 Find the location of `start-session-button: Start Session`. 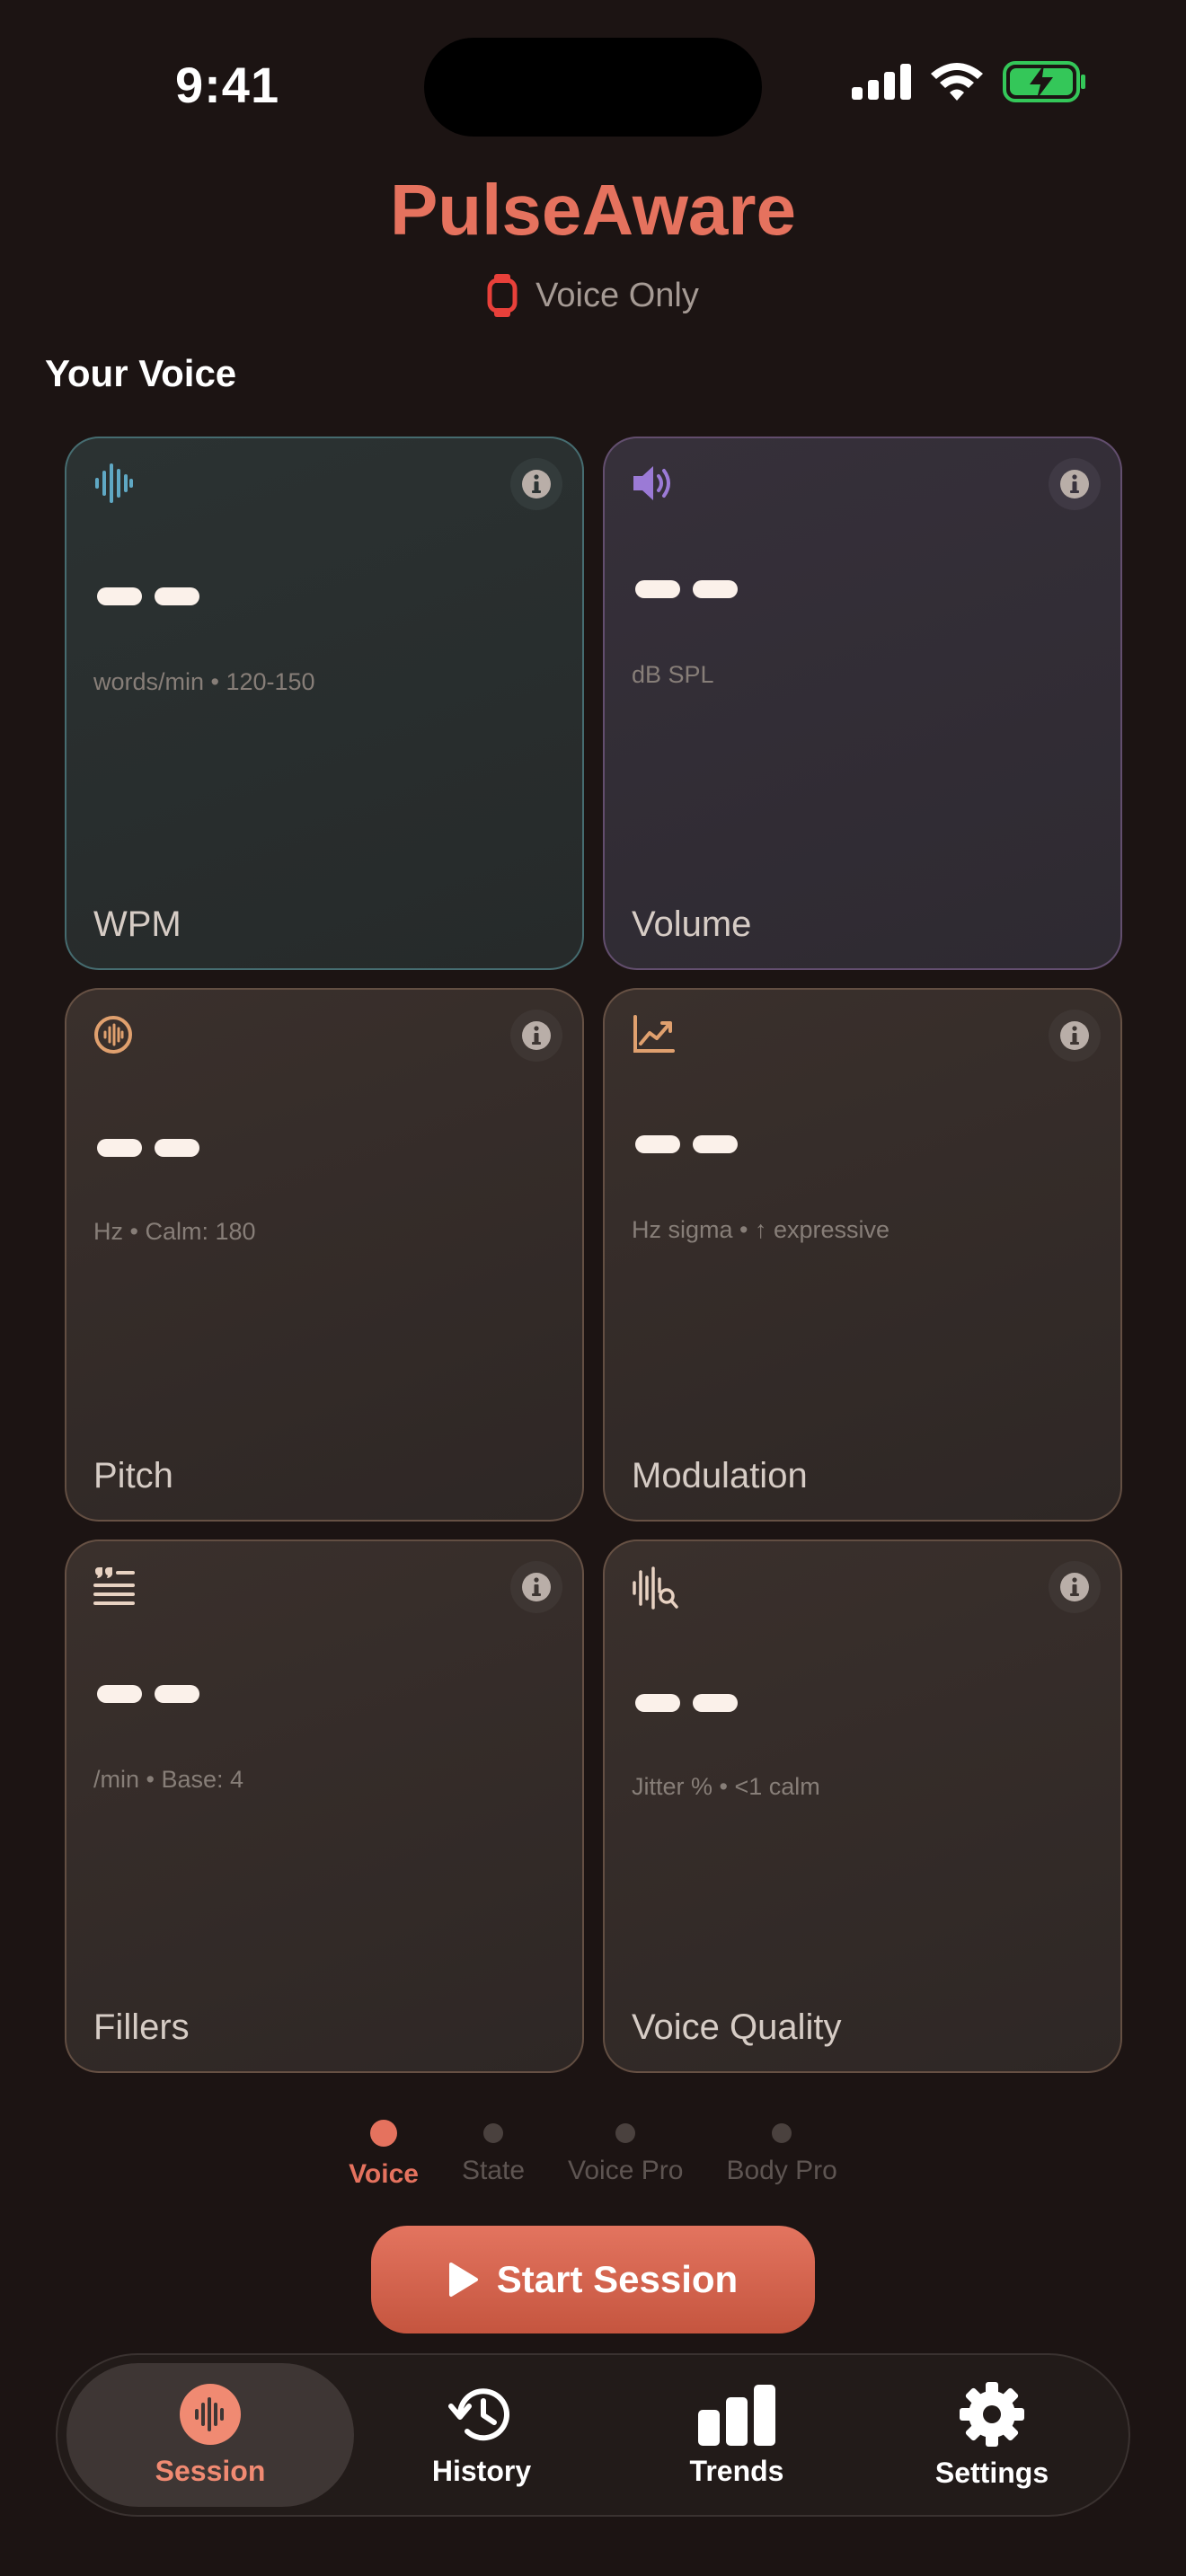

start-session-button: Start Session is located at coordinates (593, 2279).